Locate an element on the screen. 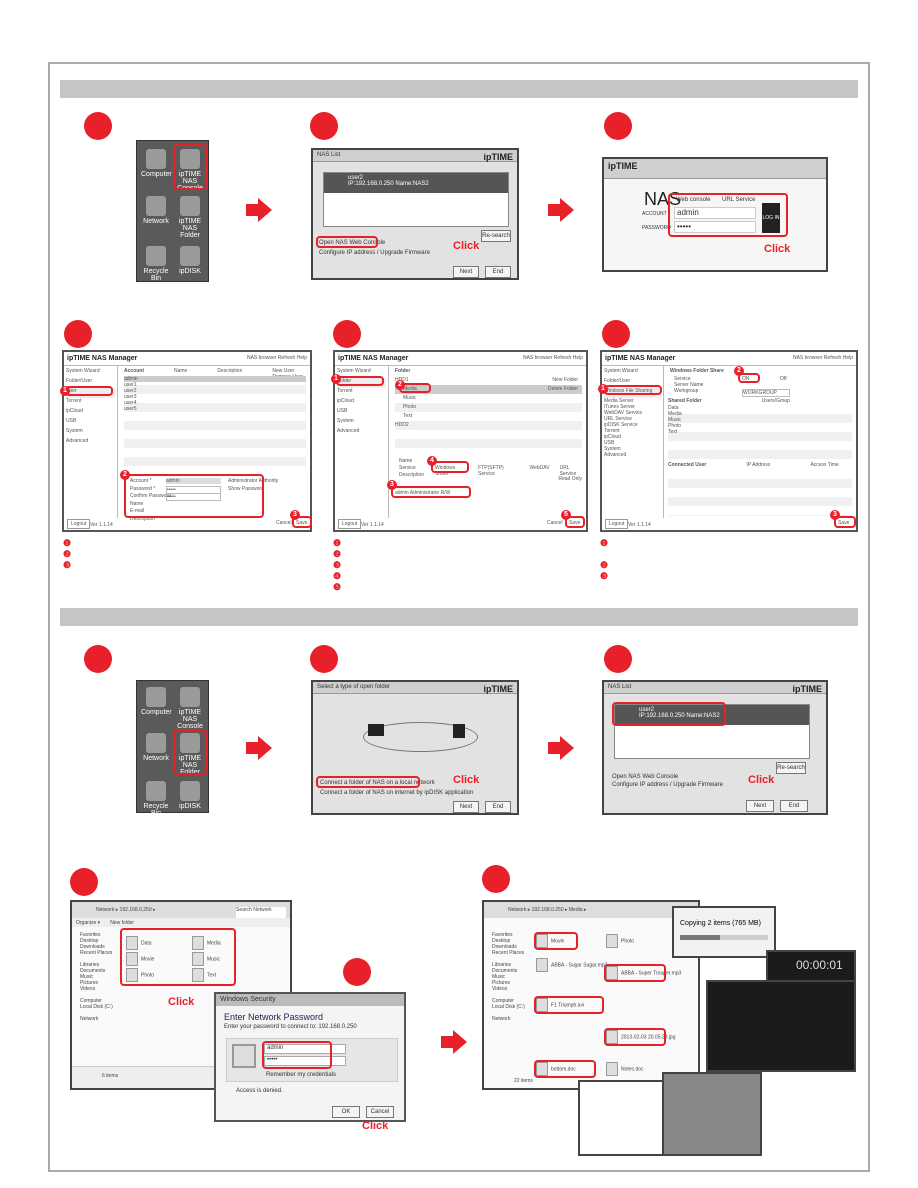  step-list: ❶❷❸❹❺ is located at coordinates (337, 565).